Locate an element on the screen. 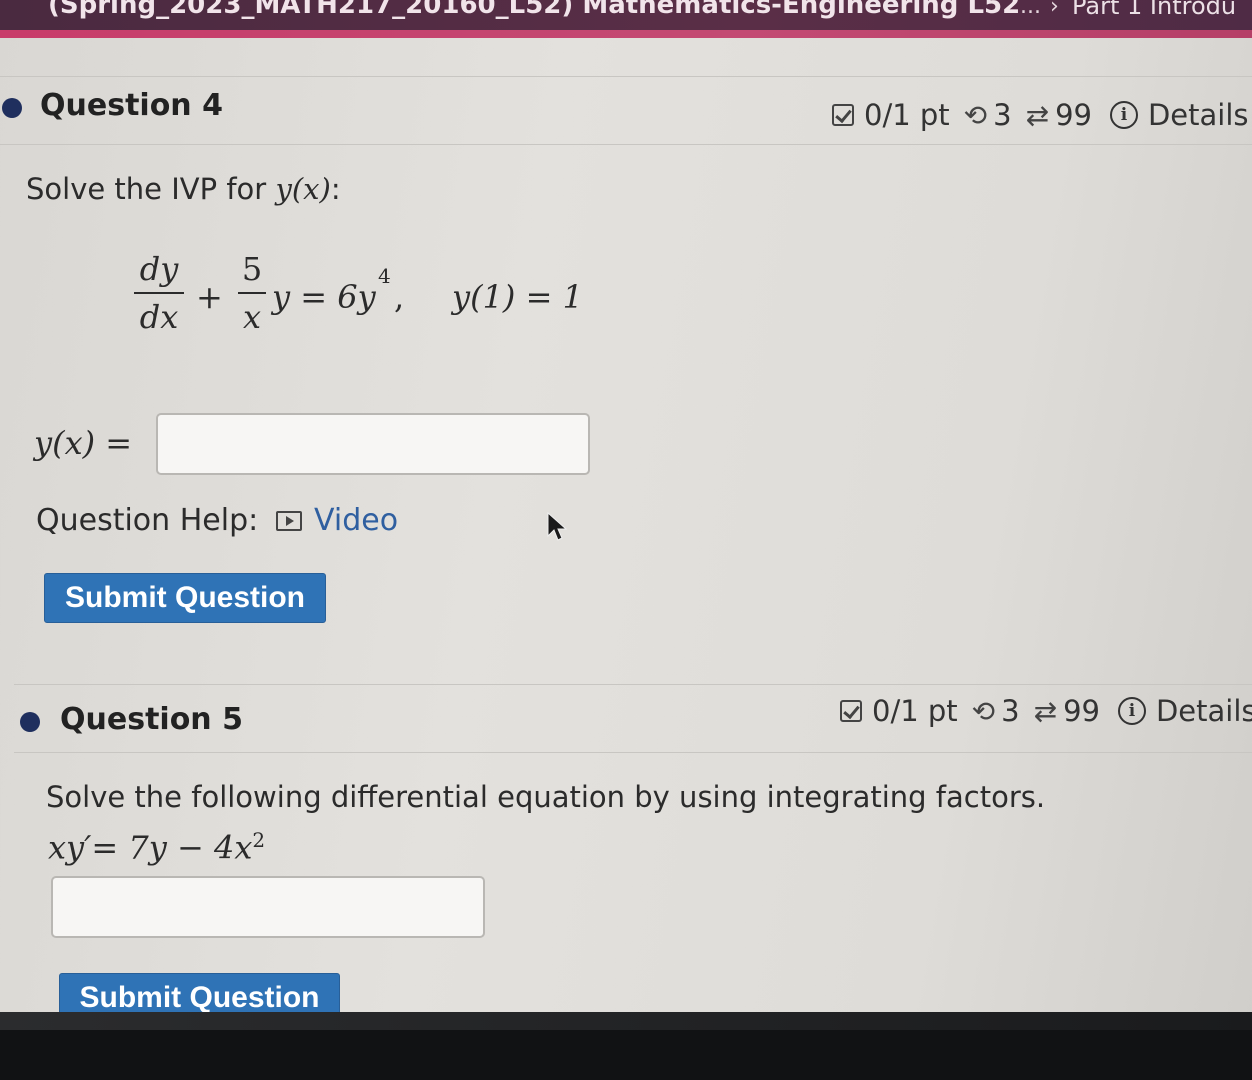 This screenshot has height=1080, width=1252. question-help-label: Question Help: is located at coordinates (147, 520).